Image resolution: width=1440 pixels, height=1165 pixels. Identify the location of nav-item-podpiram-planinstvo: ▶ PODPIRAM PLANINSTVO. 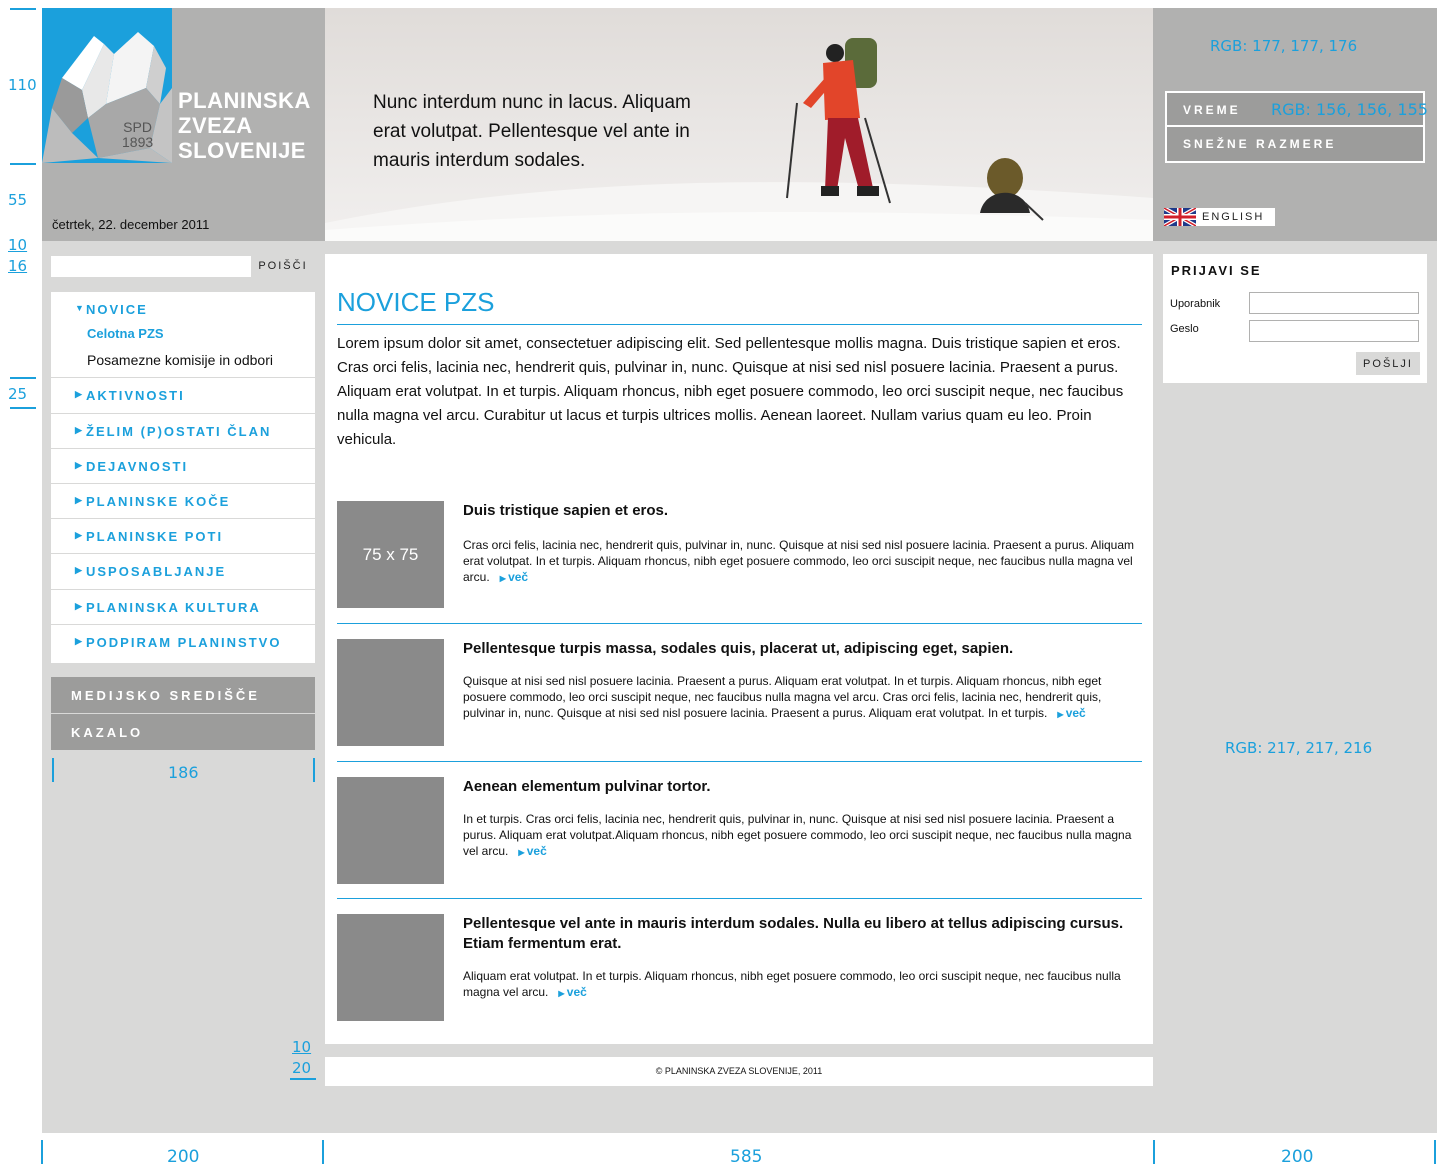
(183, 642).